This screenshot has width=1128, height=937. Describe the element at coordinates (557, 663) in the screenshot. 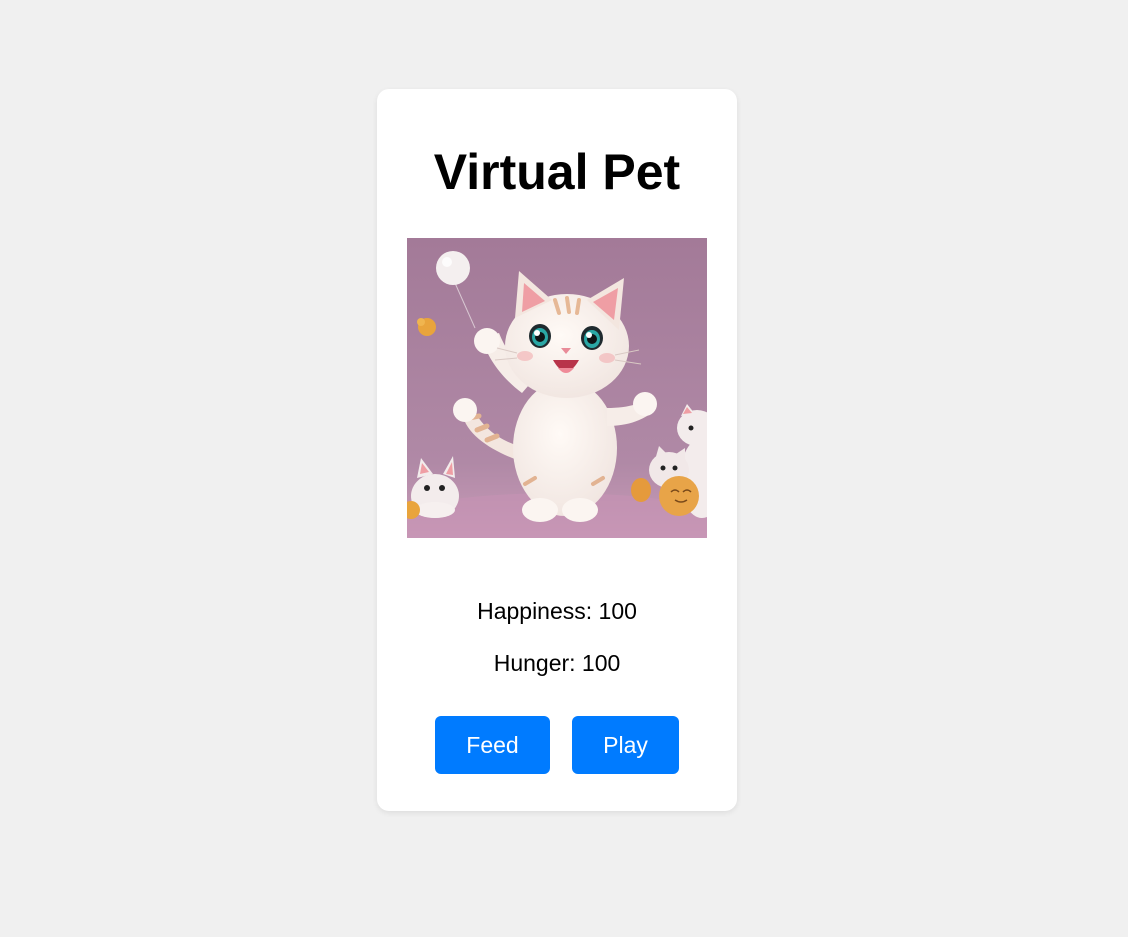

I see `hunger-stat: Hunger: 100` at that location.